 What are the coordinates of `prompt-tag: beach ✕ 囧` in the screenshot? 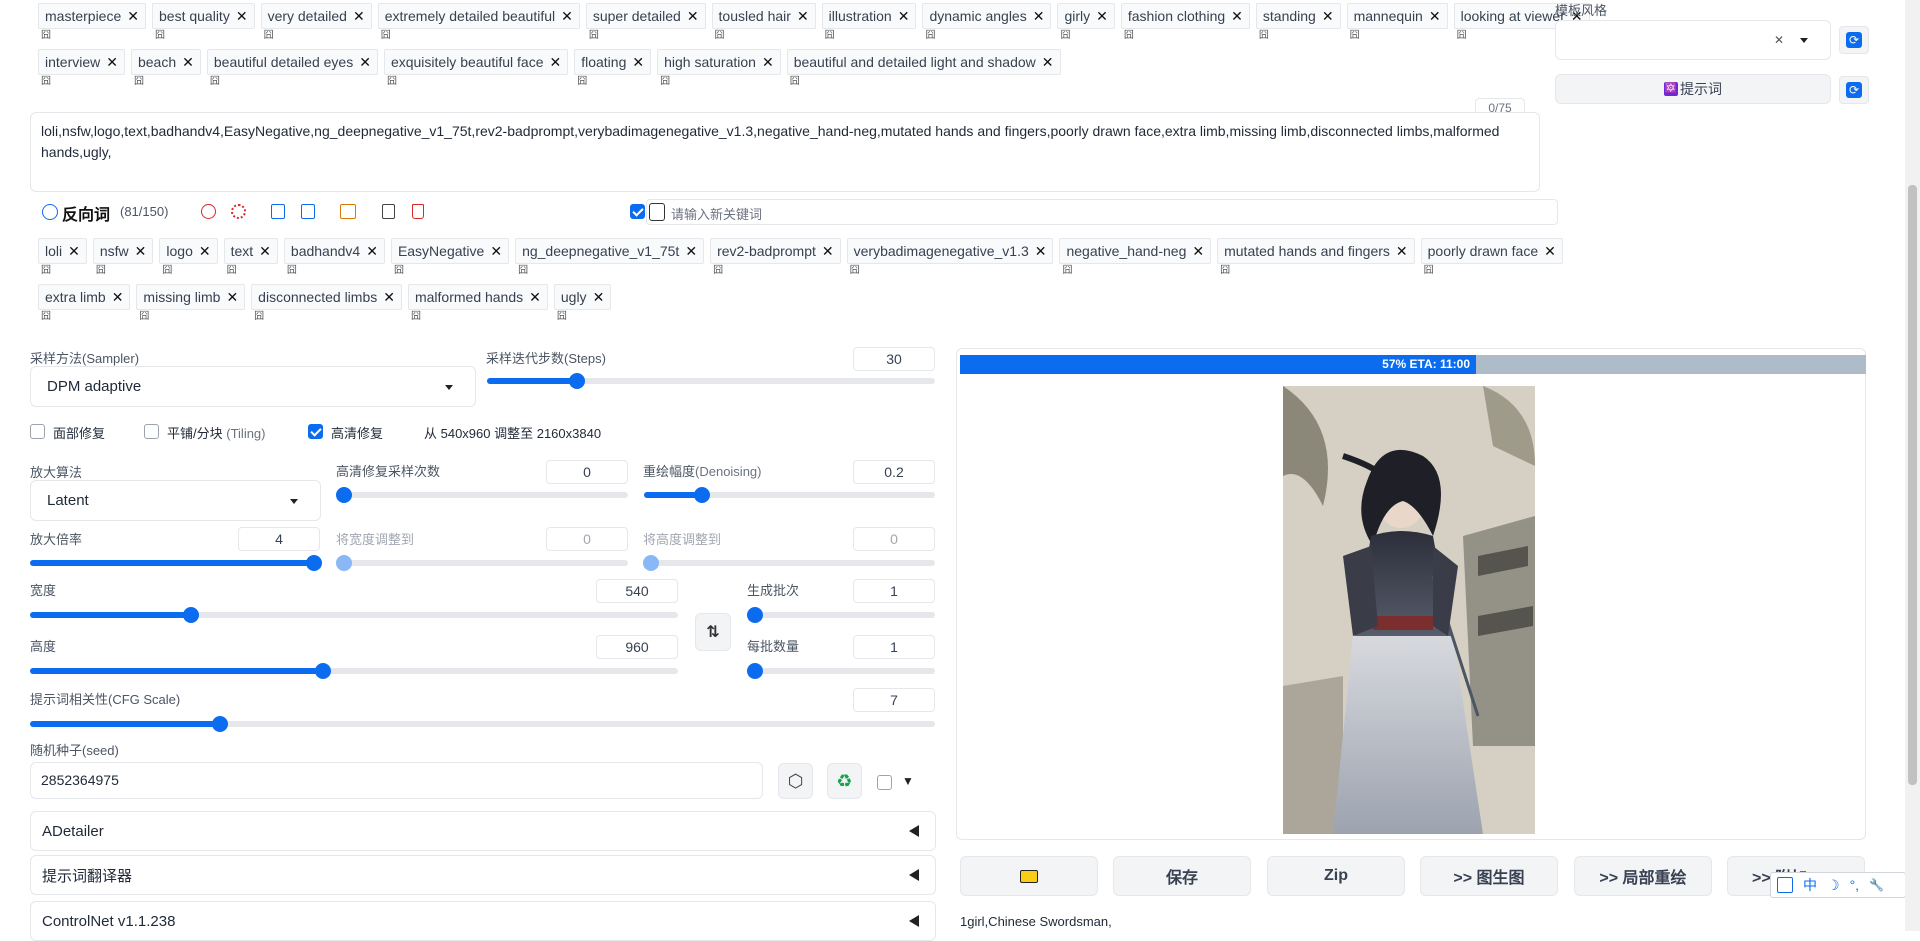 It's located at (165, 68).